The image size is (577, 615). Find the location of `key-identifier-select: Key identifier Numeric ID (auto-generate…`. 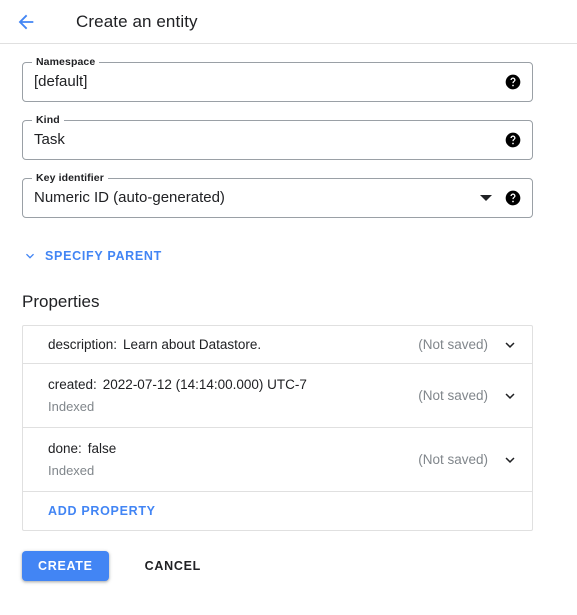

key-identifier-select: Key identifier Numeric ID (auto-generate… is located at coordinates (277, 195).